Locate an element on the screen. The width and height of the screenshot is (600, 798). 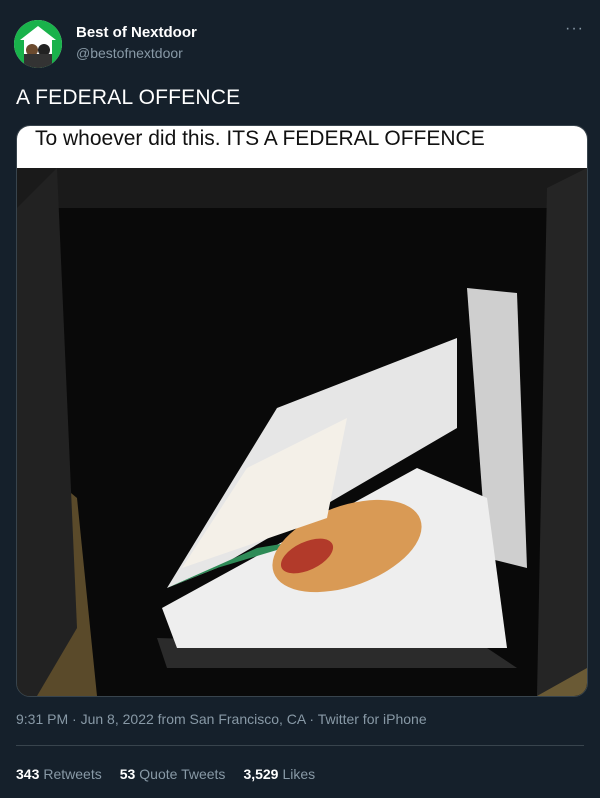
tweet-time: 9:31 PM is located at coordinates (42, 719).